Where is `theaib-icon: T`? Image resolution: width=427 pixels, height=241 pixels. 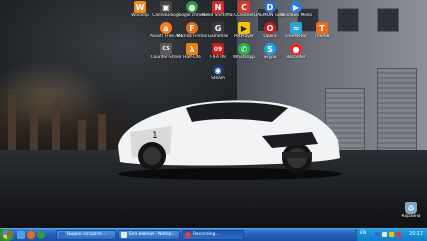 theaib-icon: T is located at coordinates (322, 28).